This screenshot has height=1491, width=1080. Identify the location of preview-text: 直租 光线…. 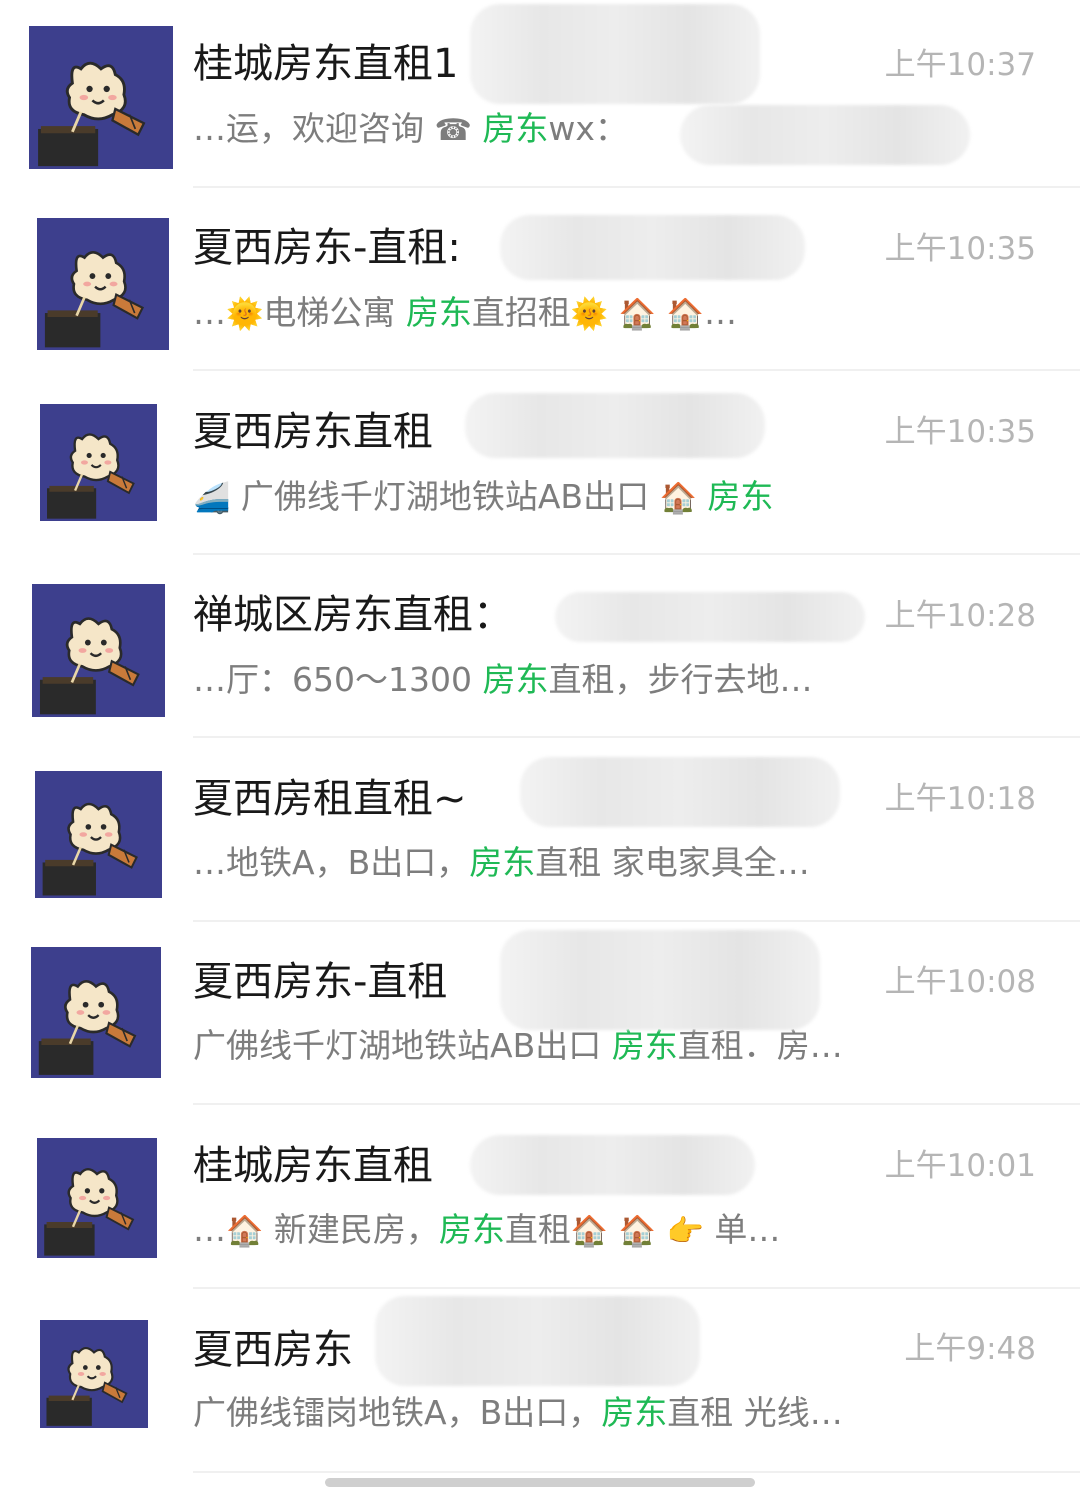
(755, 1412).